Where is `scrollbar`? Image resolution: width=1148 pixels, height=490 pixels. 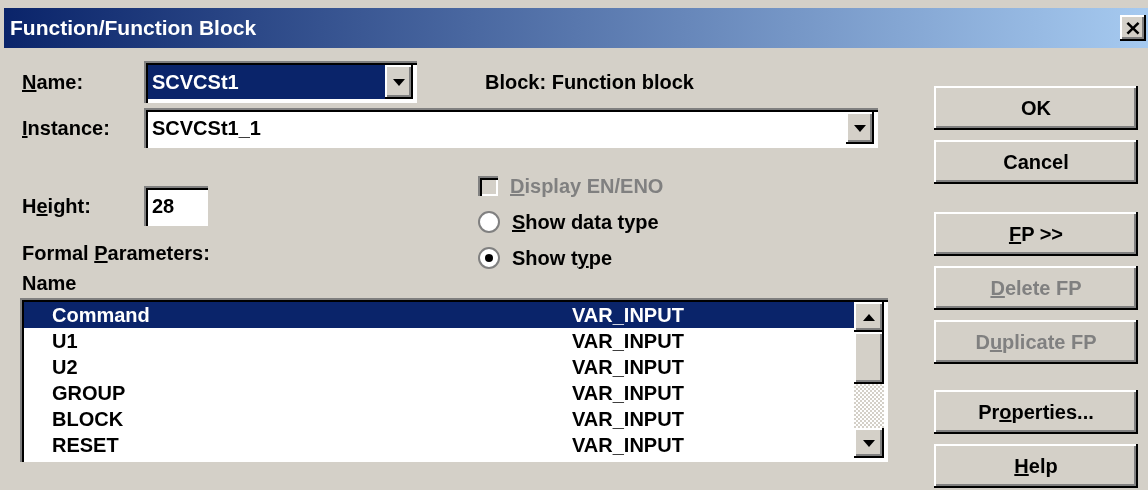 scrollbar is located at coordinates (869, 380).